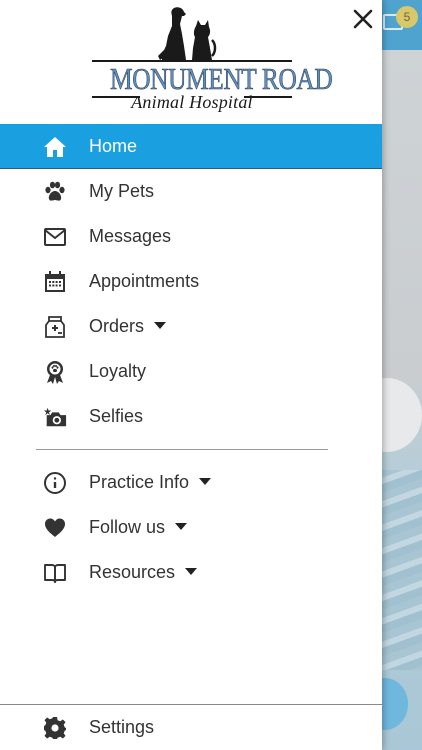 Image resolution: width=422 pixels, height=750 pixels. Describe the element at coordinates (118, 371) in the screenshot. I see `menu-item-label: Loyalty` at that location.